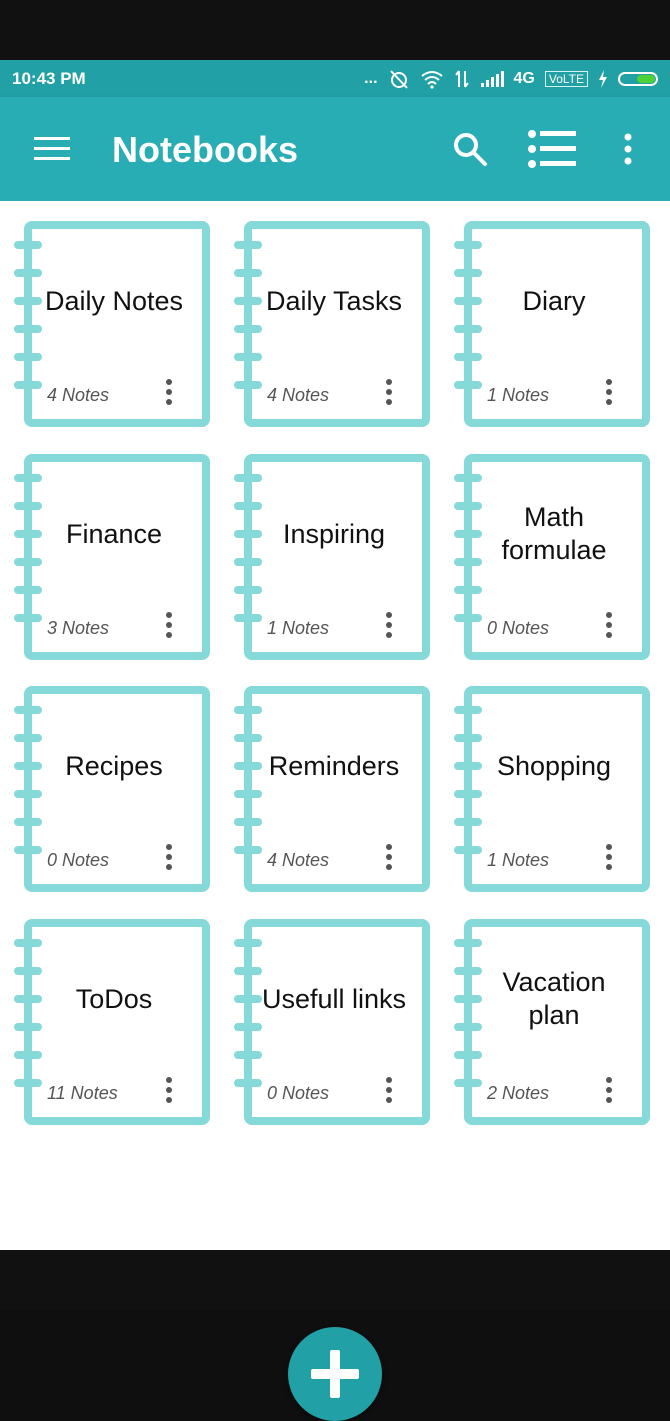 The height and width of the screenshot is (1421, 670). I want to click on notebook-title: Finance, so click(114, 533).